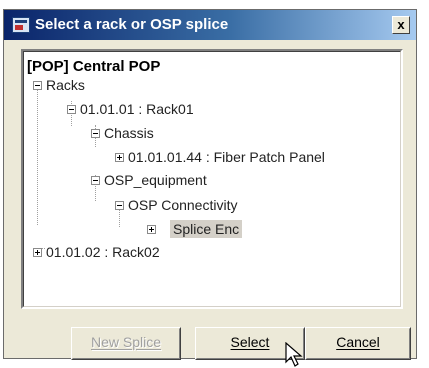  What do you see at coordinates (132, 24) in the screenshot?
I see `dialog-title: Select a rack or OSP splice` at bounding box center [132, 24].